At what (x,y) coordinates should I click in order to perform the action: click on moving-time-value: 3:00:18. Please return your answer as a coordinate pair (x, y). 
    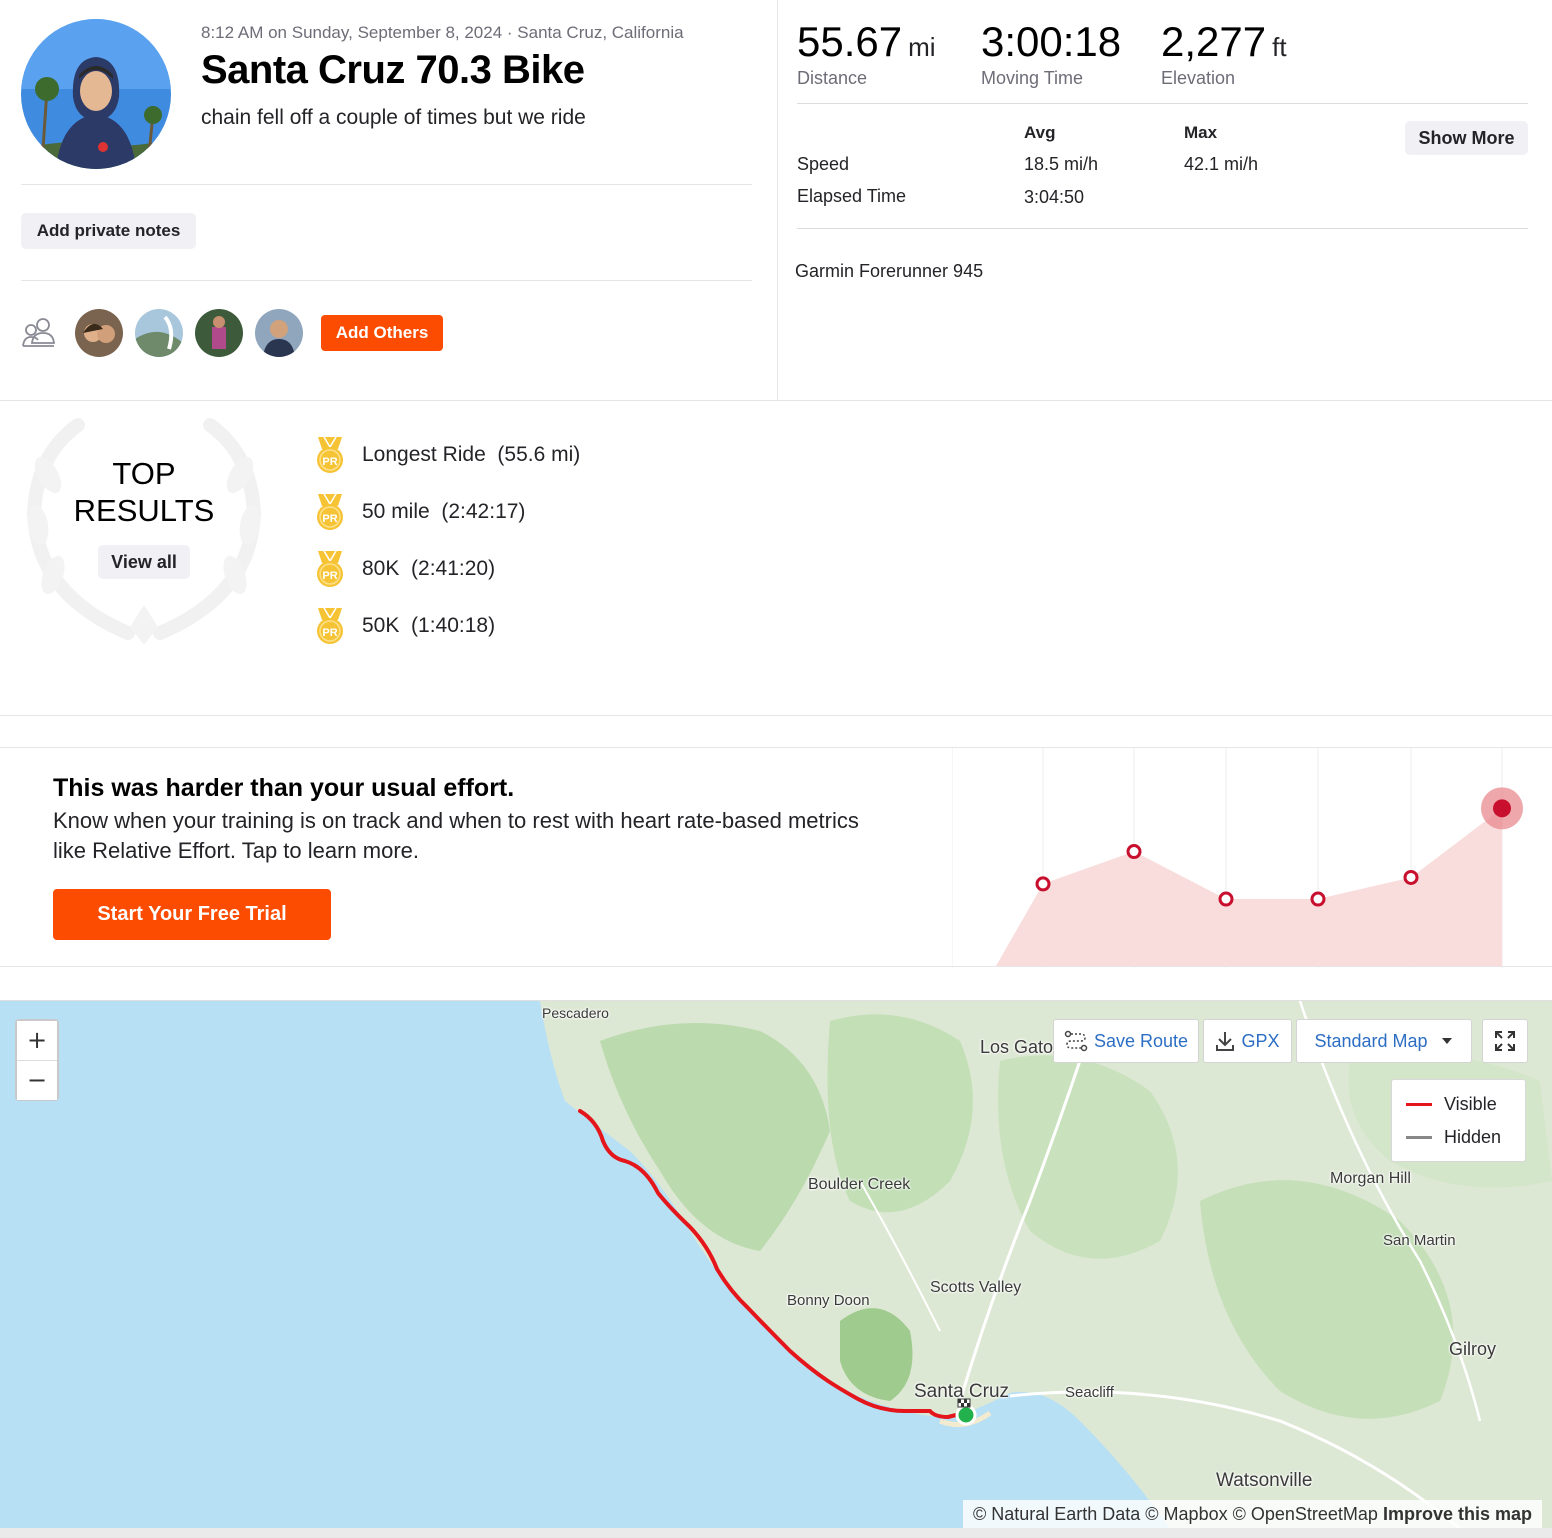
    Looking at the image, I should click on (1051, 41).